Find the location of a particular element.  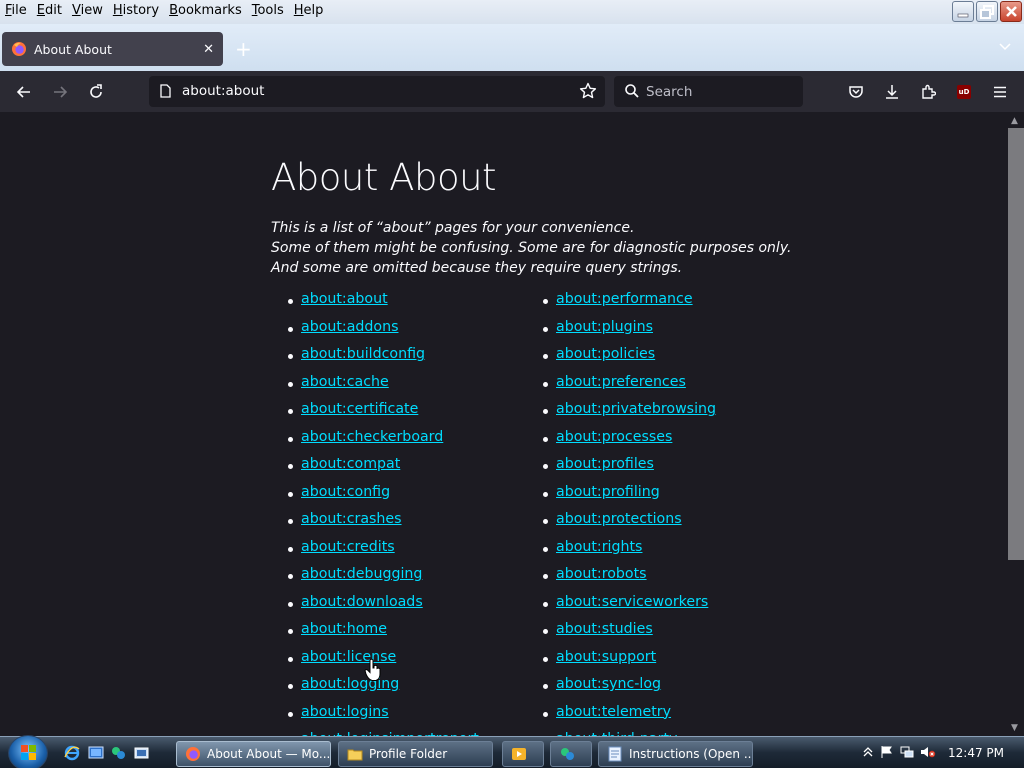

messenger-icon is located at coordinates (118, 753).